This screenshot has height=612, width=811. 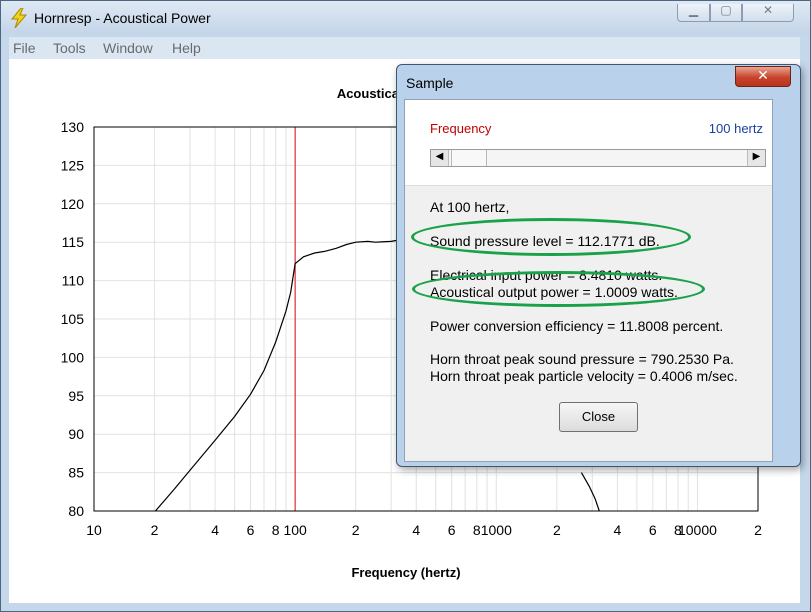 What do you see at coordinates (405, 17) in the screenshot?
I see `title-bar: Hornresp - Acoustical Power ▁ ▢ ✕` at bounding box center [405, 17].